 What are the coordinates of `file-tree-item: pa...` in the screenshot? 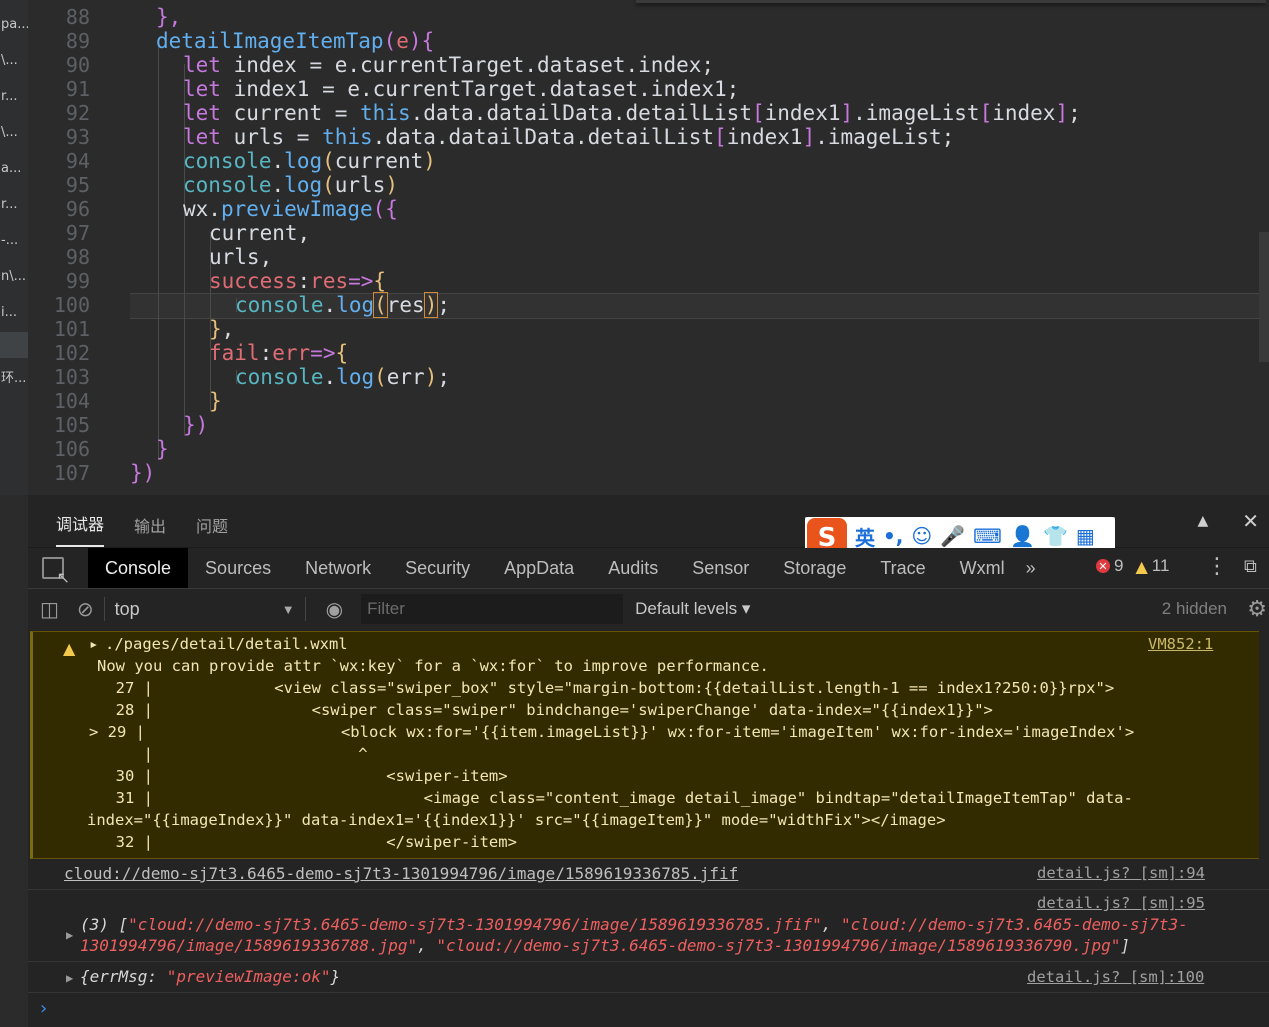 It's located at (14, 24).